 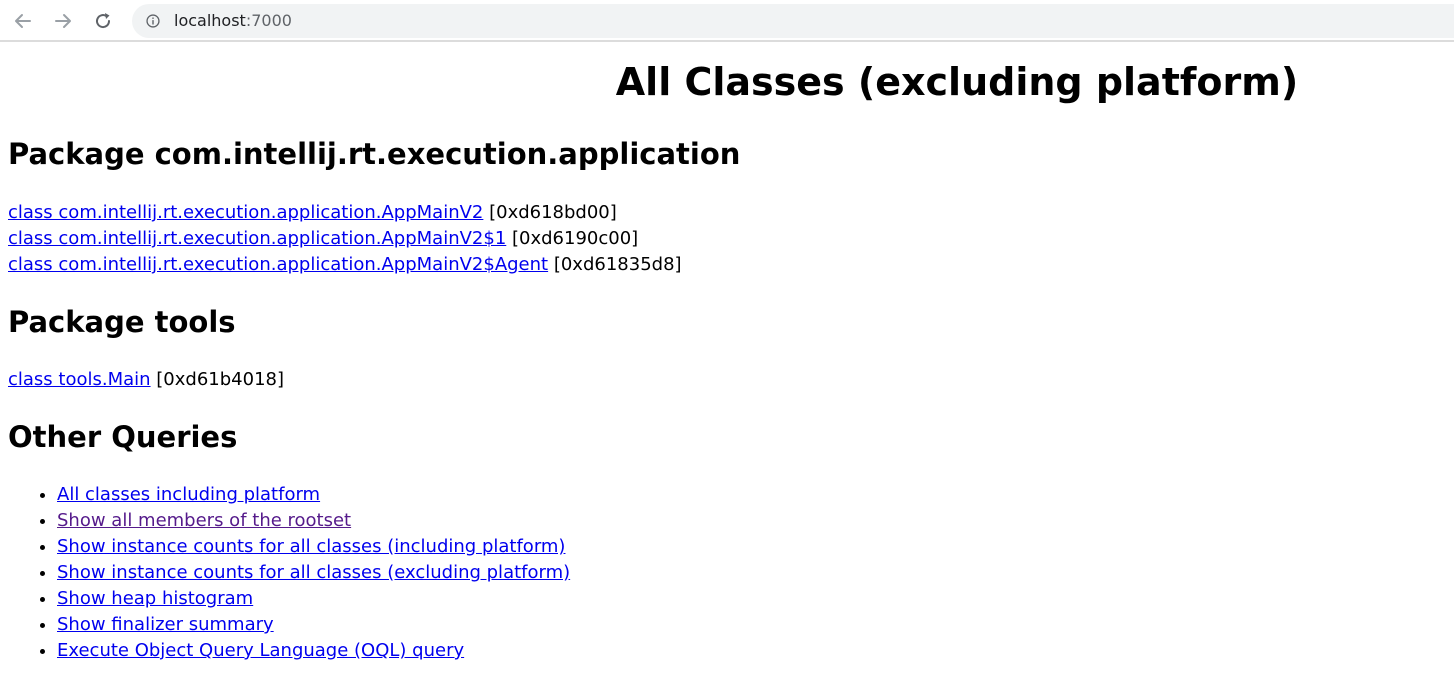 What do you see at coordinates (615, 264) in the screenshot?
I see `class-address: [0xd61835d8]` at bounding box center [615, 264].